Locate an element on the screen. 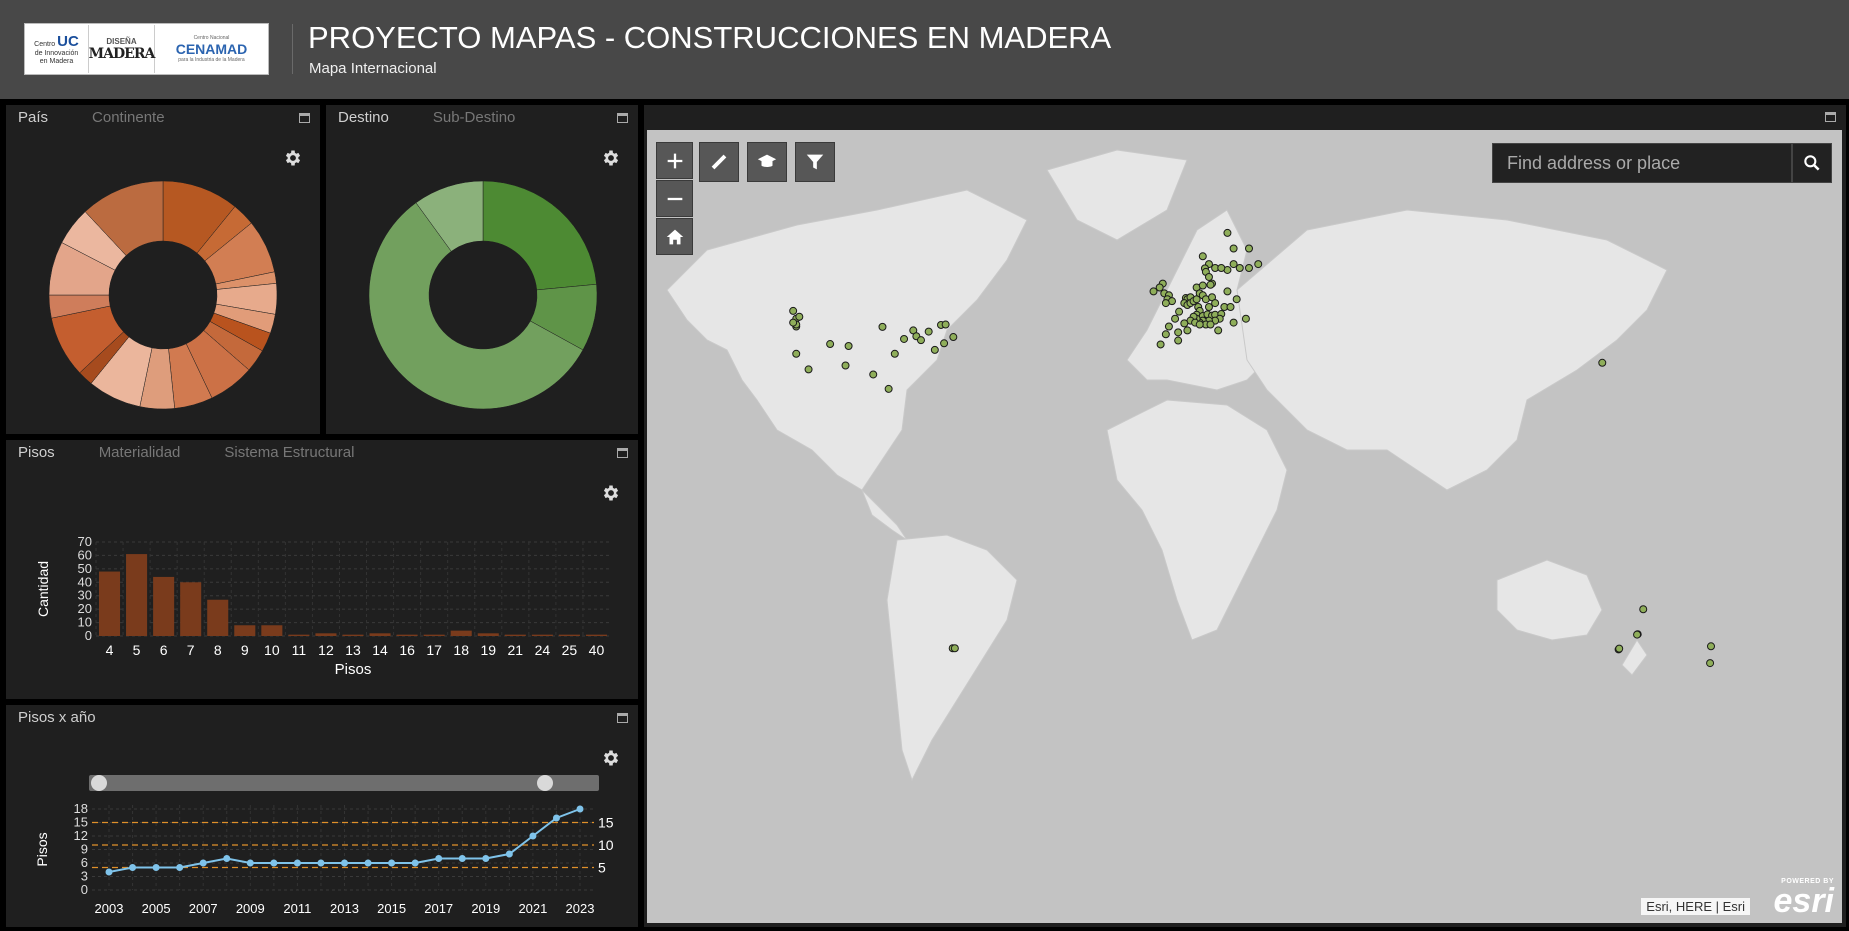 The image size is (1849, 931). point-2013 is located at coordinates (344, 863).